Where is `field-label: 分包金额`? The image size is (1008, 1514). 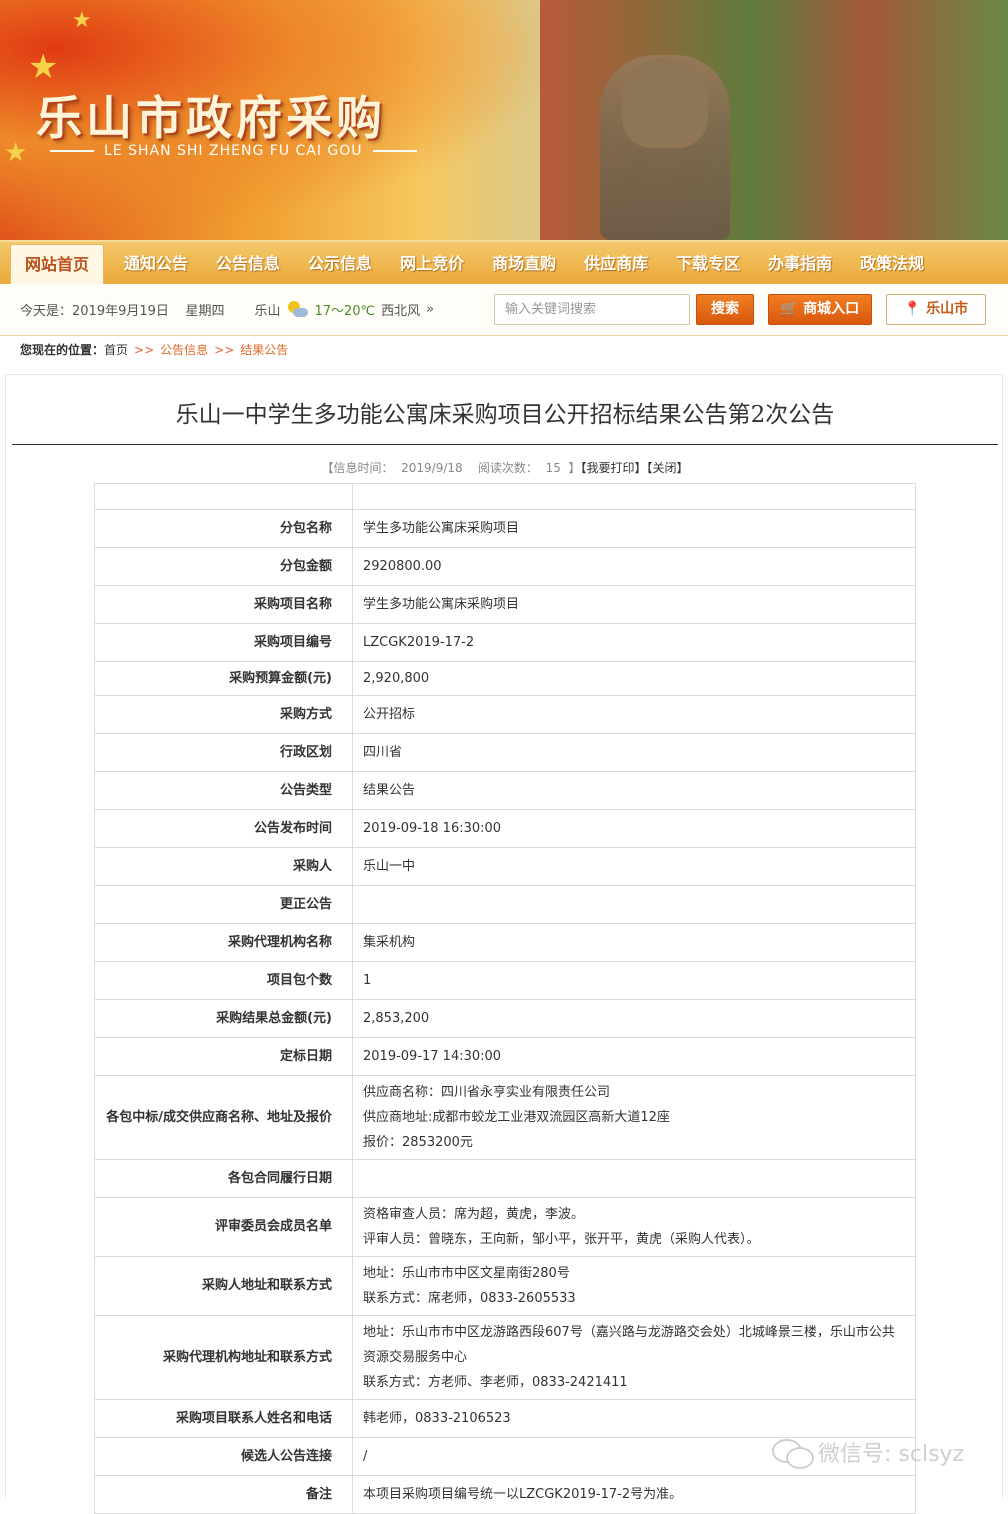 field-label: 分包金额 is located at coordinates (223, 566).